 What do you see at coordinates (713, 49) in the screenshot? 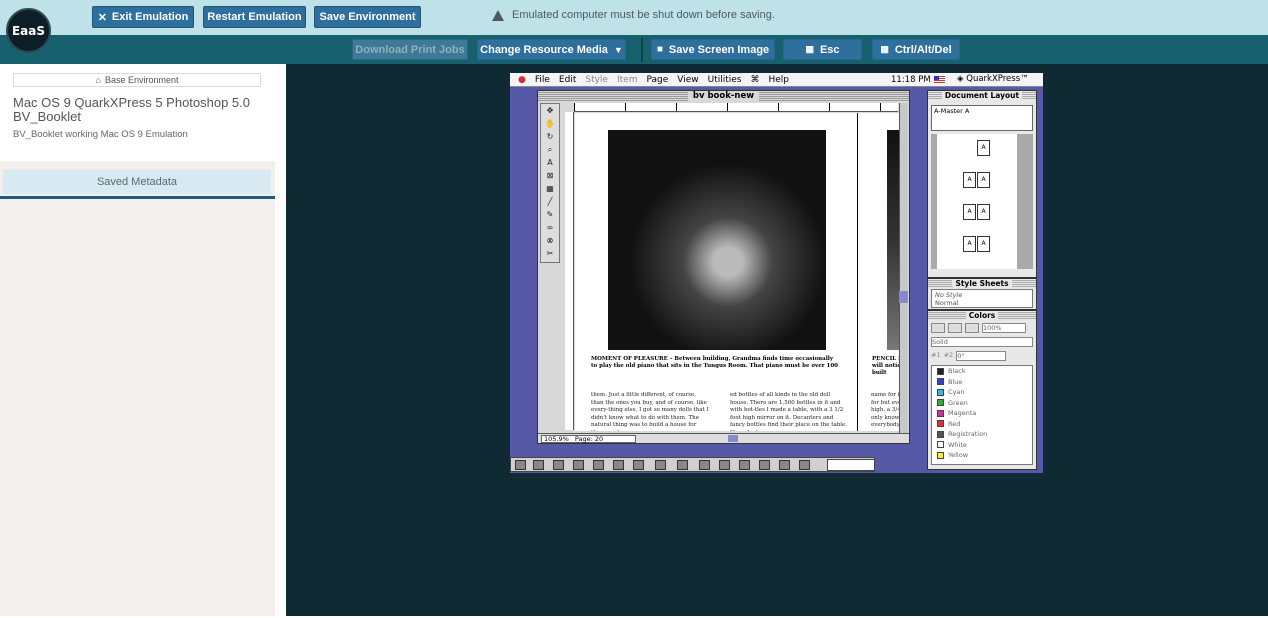
I see `save-screen-image-button: ■ Save Screen Image` at bounding box center [713, 49].